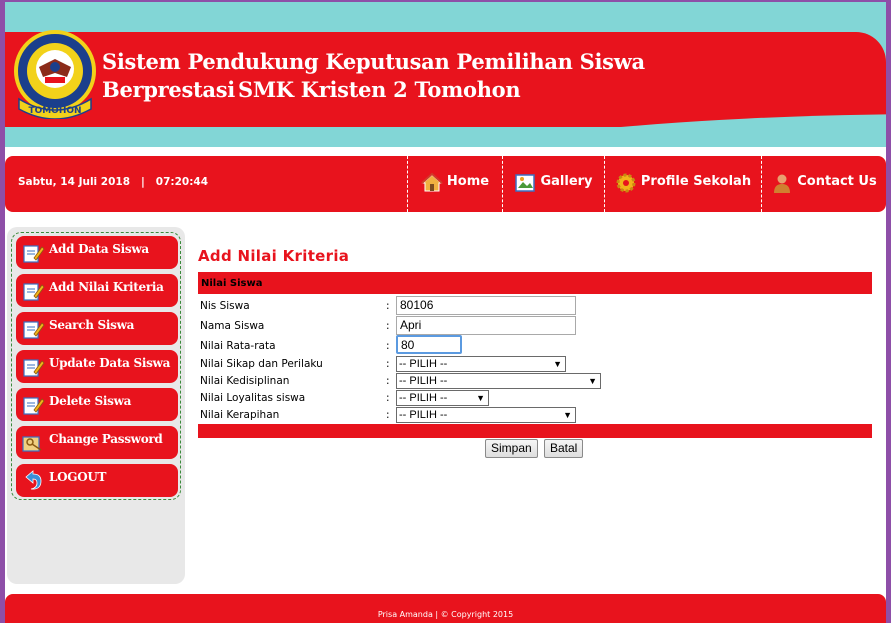 Image resolution: width=891 pixels, height=623 pixels. I want to click on form-section-footer, so click(535, 431).